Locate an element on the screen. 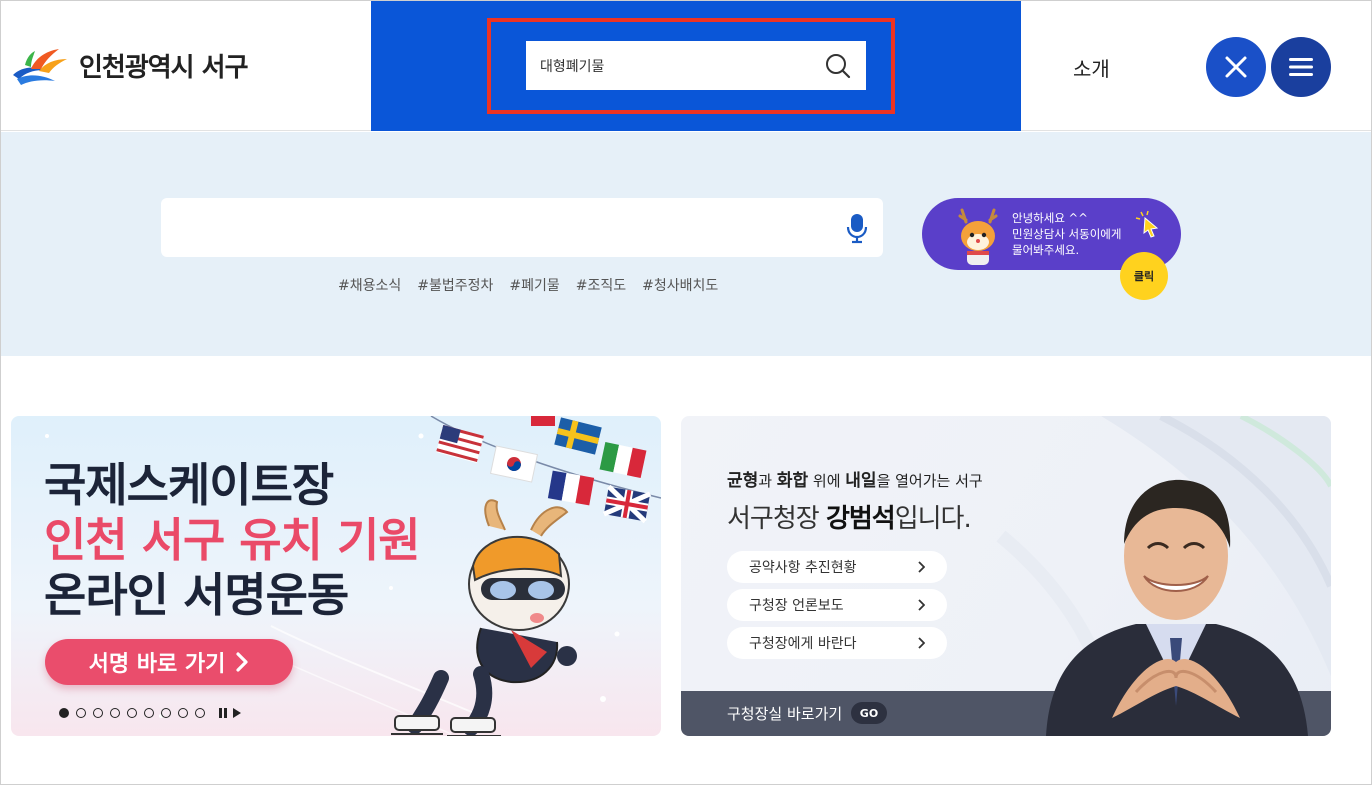 The image size is (1372, 785). sign-petition-label: 서명 바로 가기 is located at coordinates (157, 664).